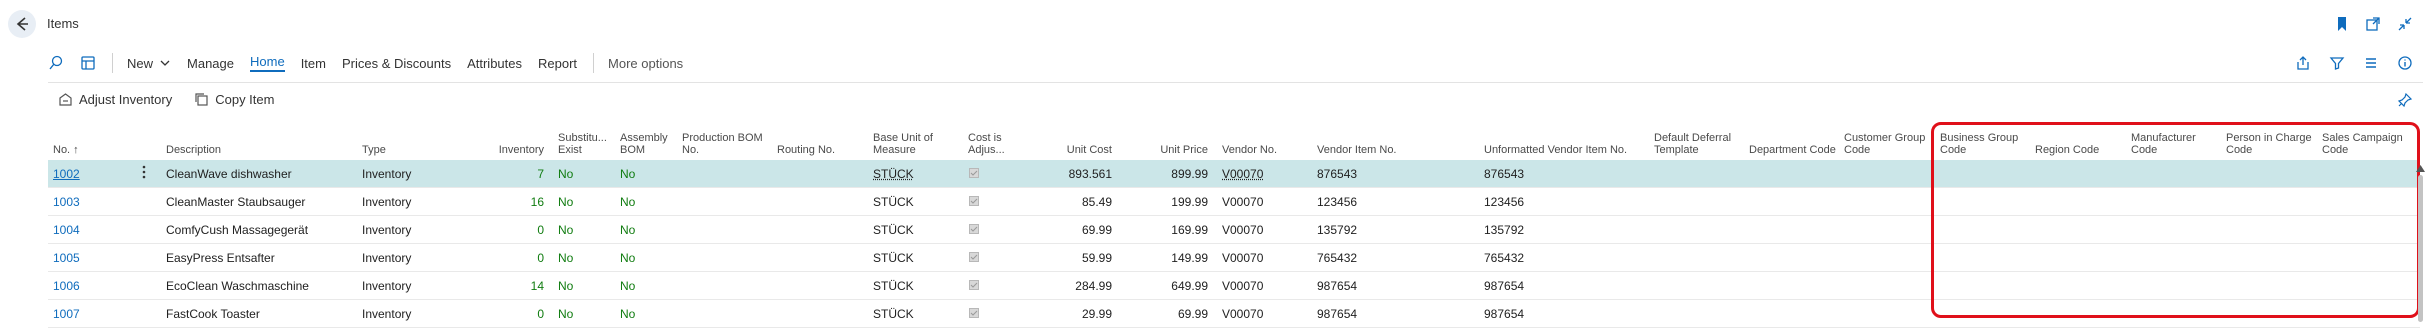  What do you see at coordinates (2337, 63) in the screenshot?
I see `filter-icon` at bounding box center [2337, 63].